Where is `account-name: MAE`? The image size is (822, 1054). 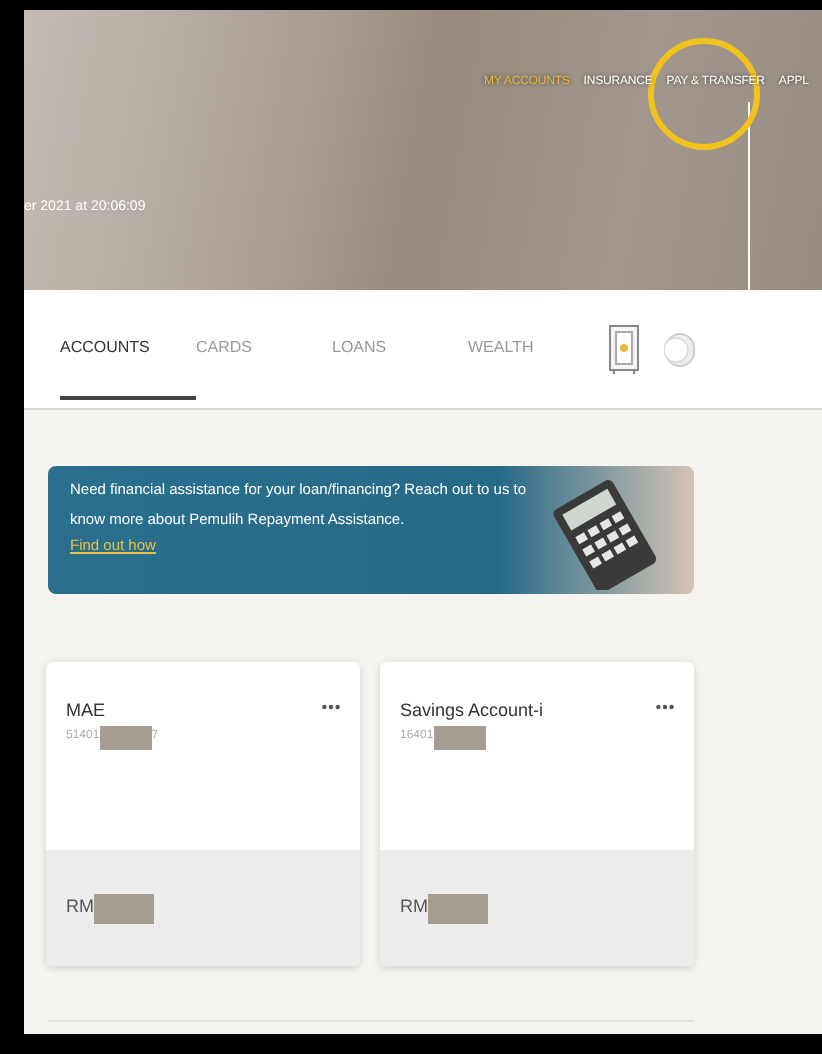 account-name: MAE is located at coordinates (86, 711).